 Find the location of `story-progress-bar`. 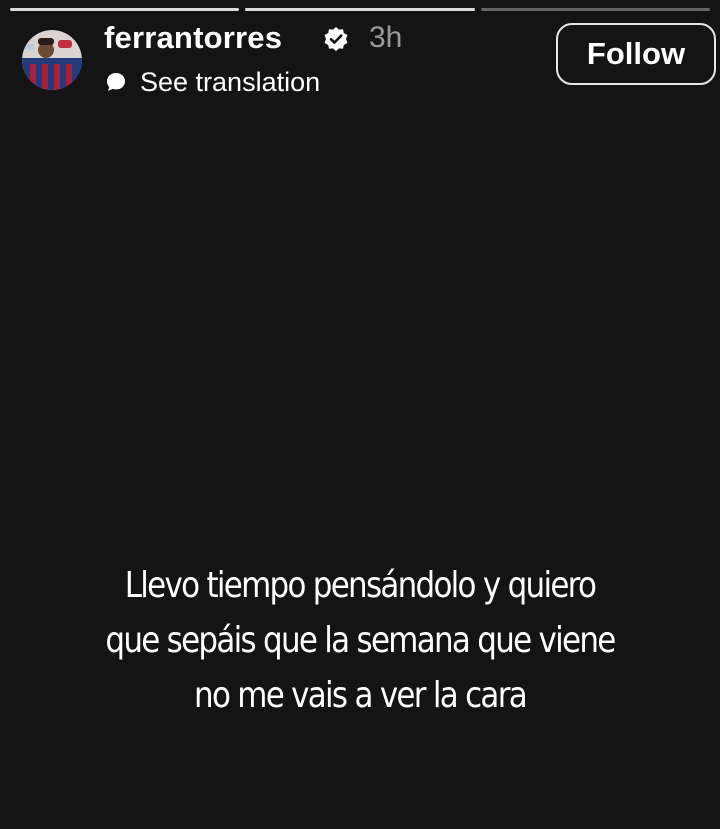

story-progress-bar is located at coordinates (360, 9).